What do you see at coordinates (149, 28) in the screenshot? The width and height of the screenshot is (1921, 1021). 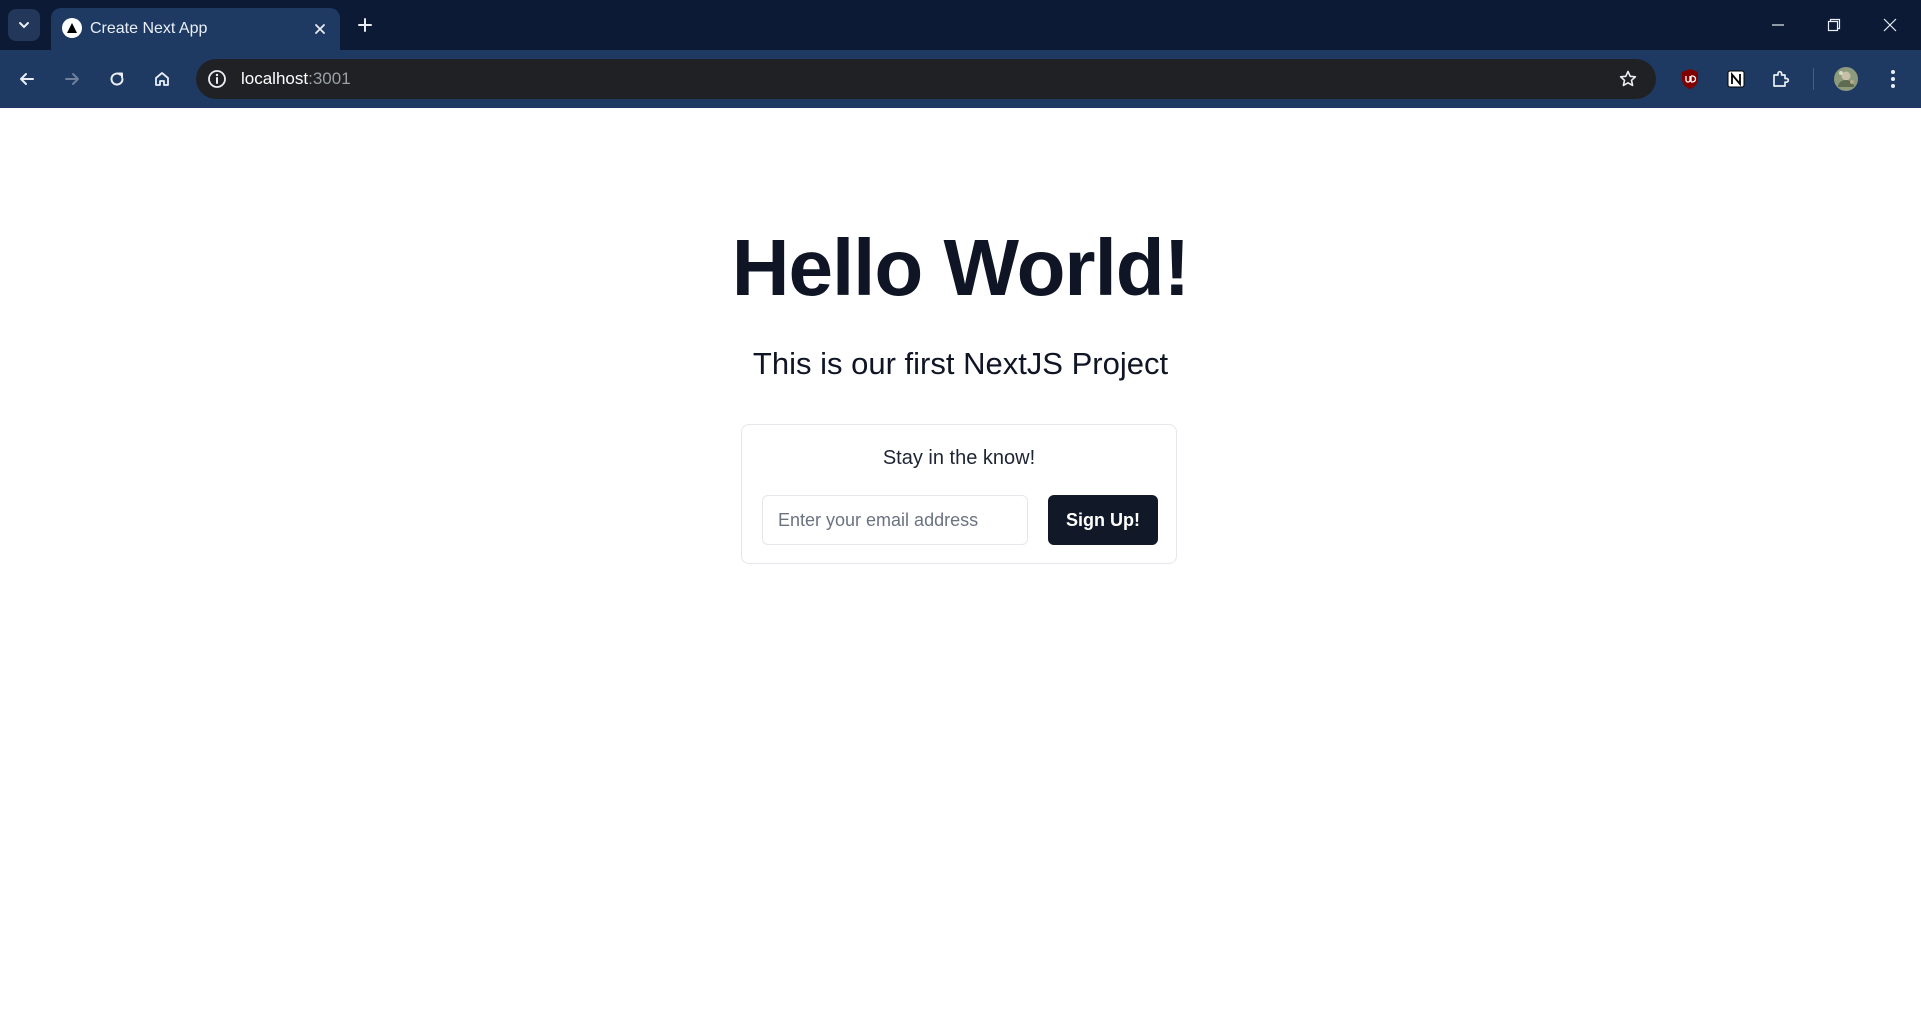 I see `tab-title: Create Next App` at bounding box center [149, 28].